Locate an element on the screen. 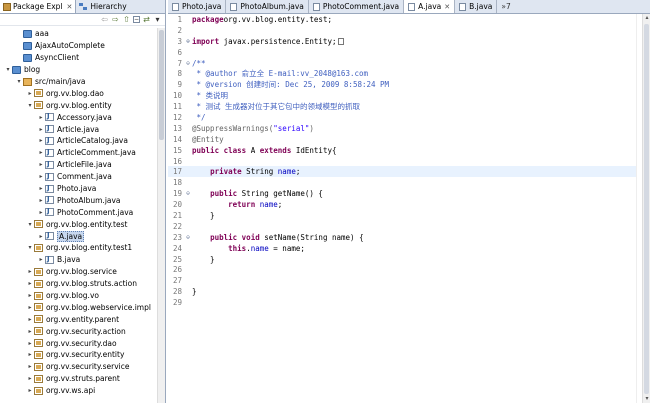  editor-tab: PhotoAlbum.java is located at coordinates (267, 6).